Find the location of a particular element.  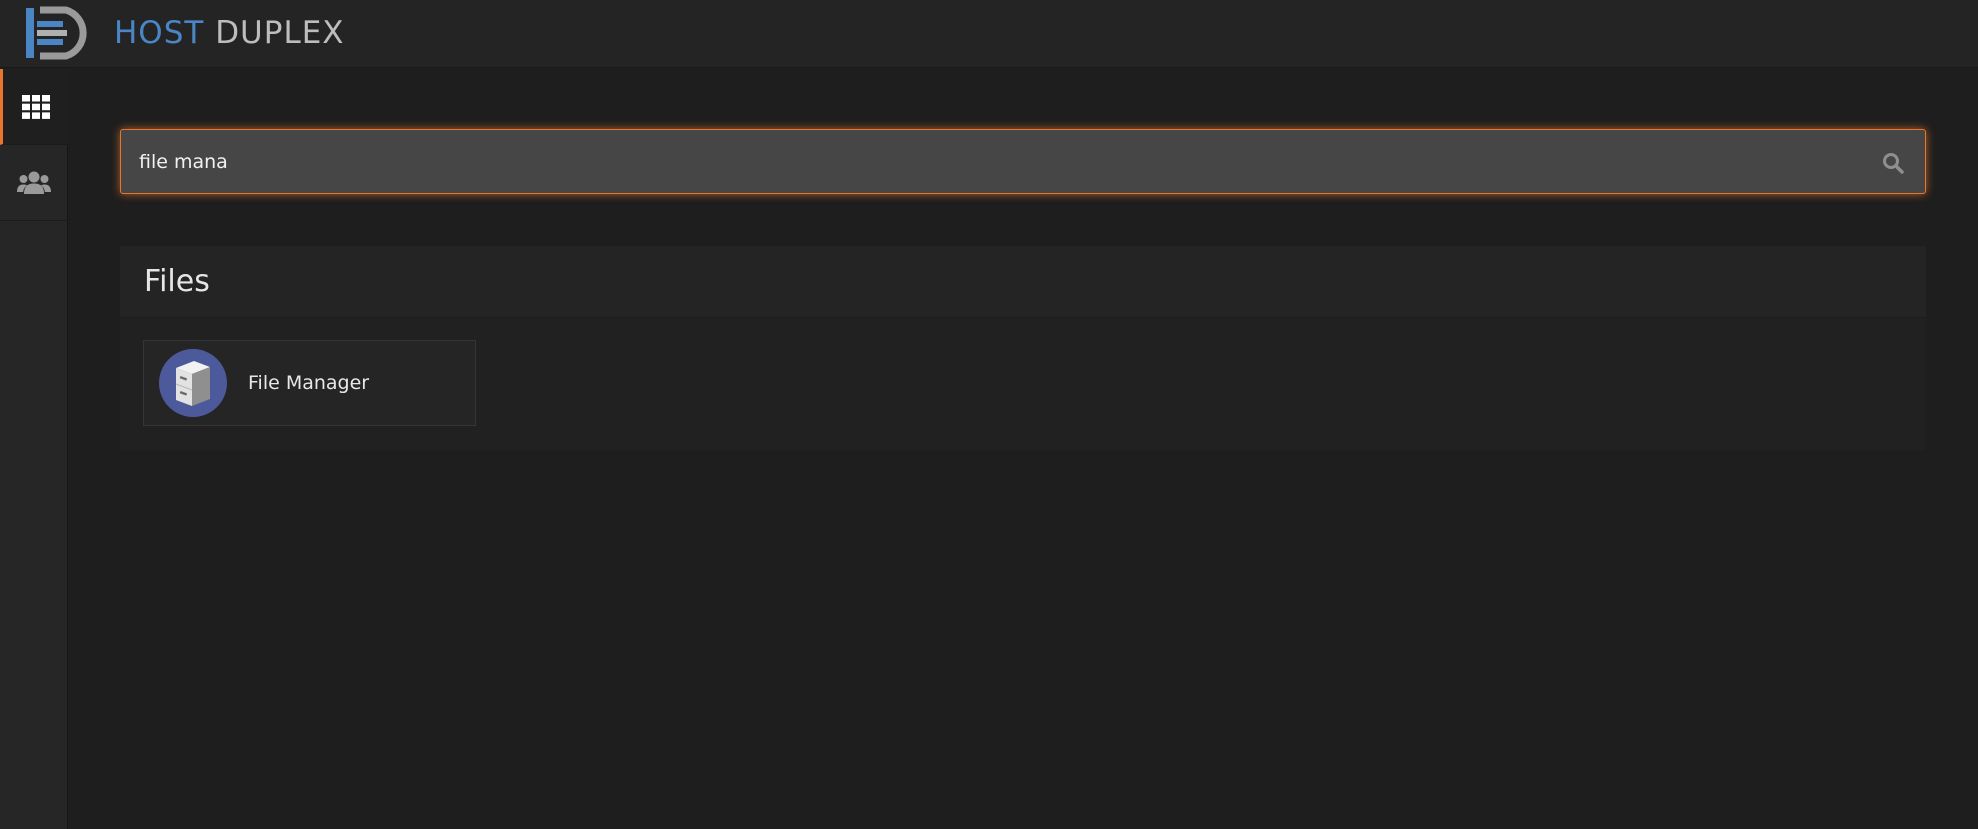

logo-mark-icon is located at coordinates (56, 33).